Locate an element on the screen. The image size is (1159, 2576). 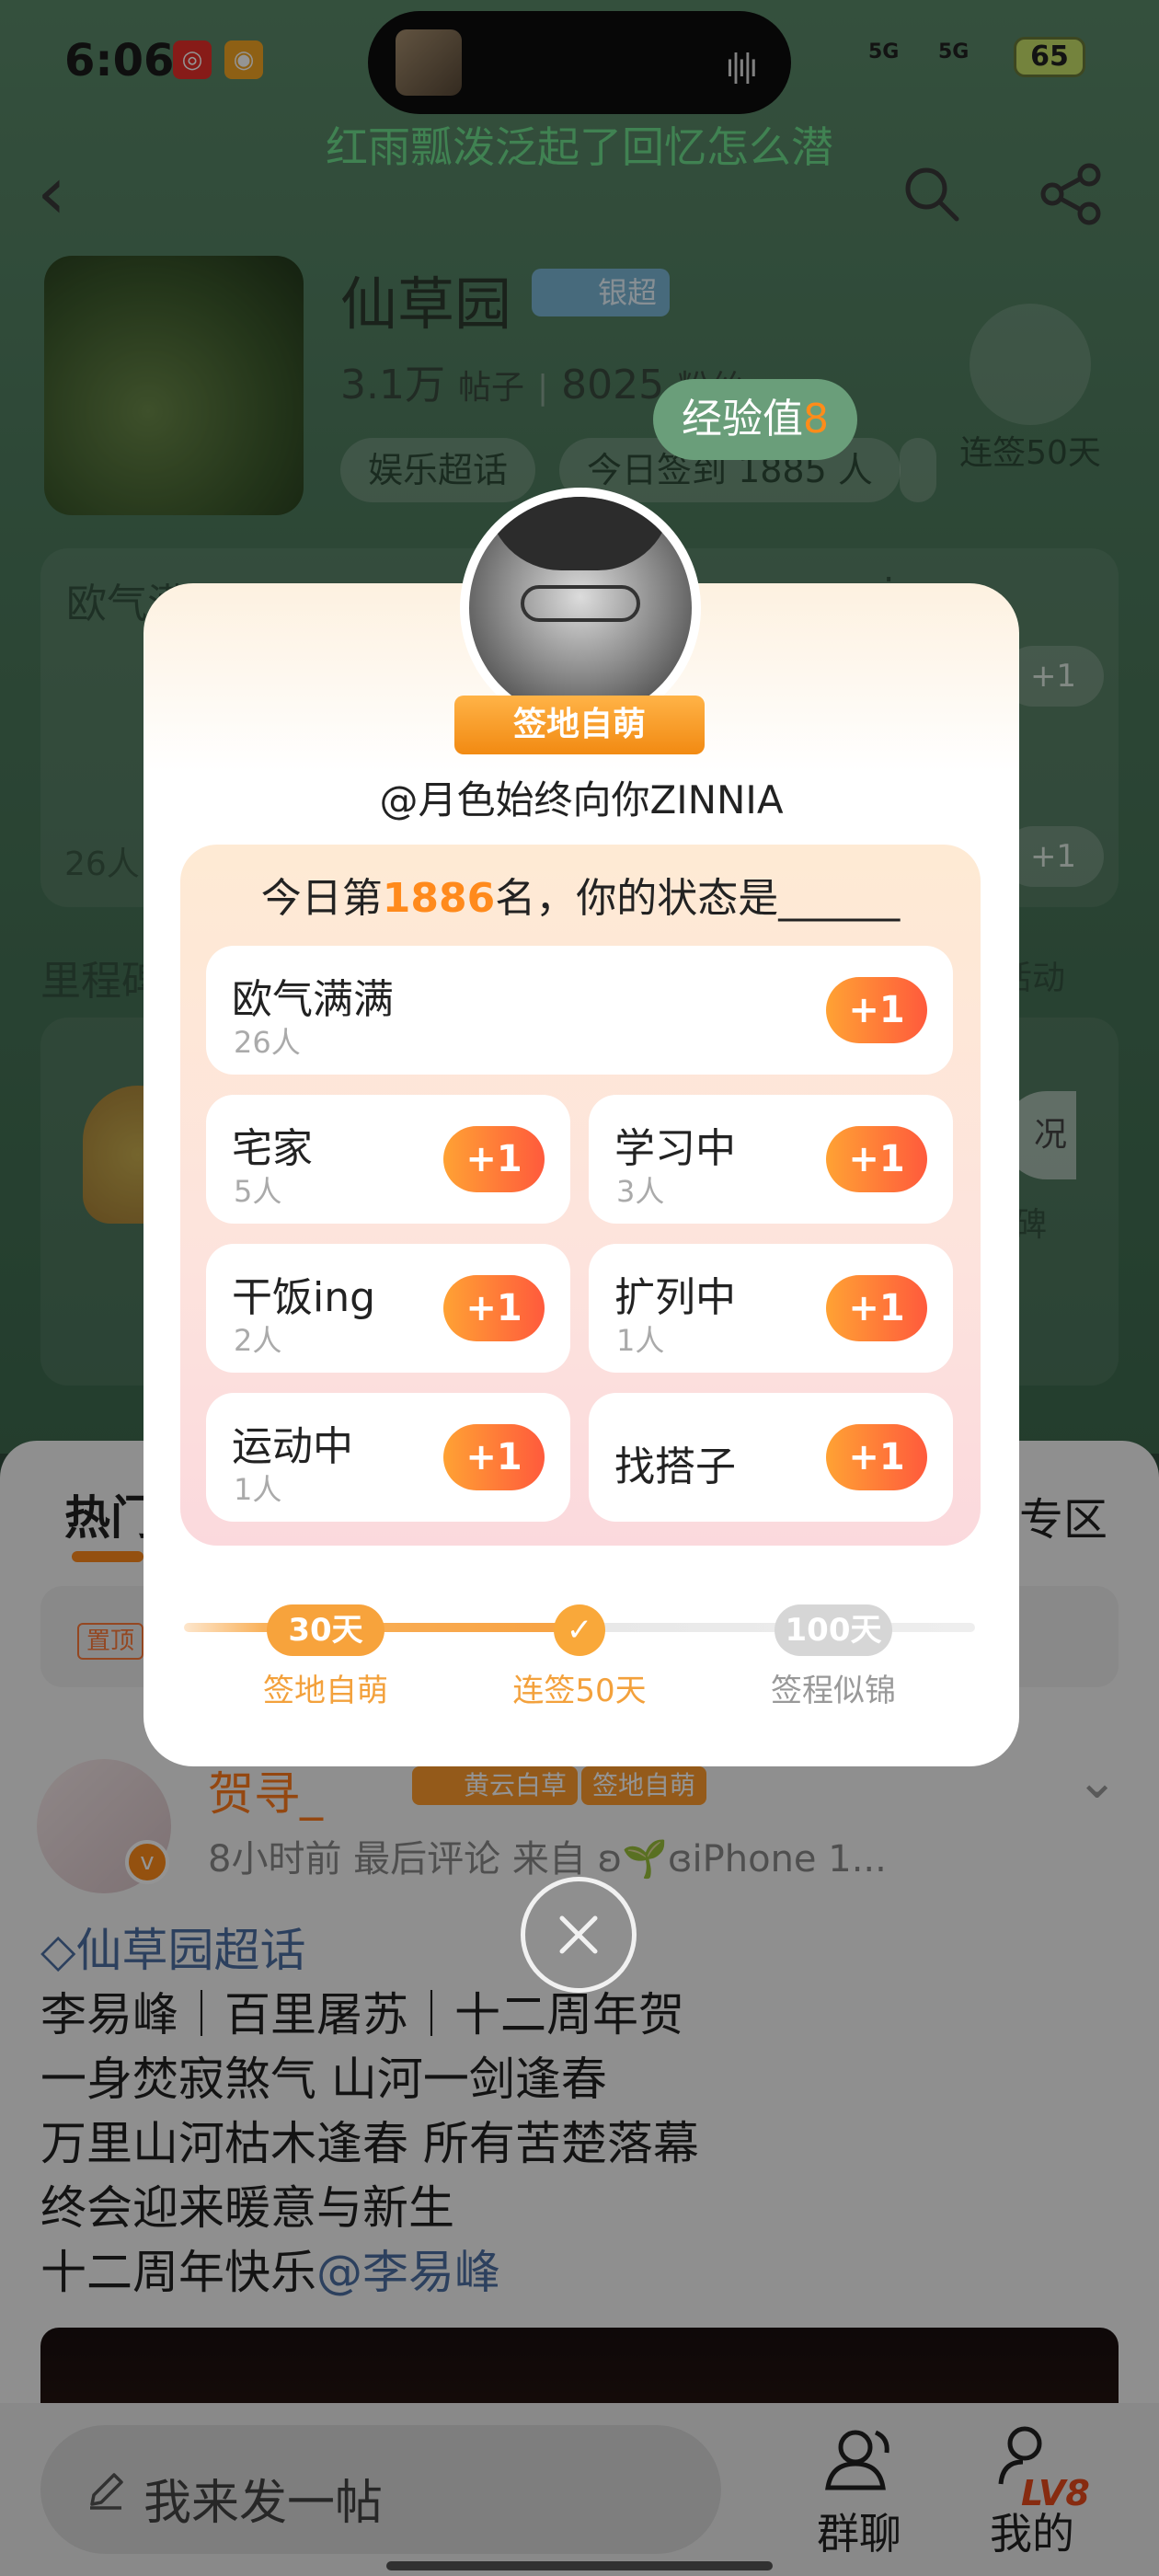
option-label: 找搭子 is located at coordinates (675, 1466).